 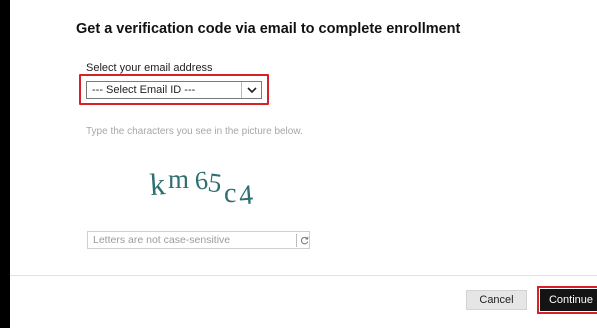 I want to click on captcha-image: k m 6 5 c 4, so click(x=202, y=186).